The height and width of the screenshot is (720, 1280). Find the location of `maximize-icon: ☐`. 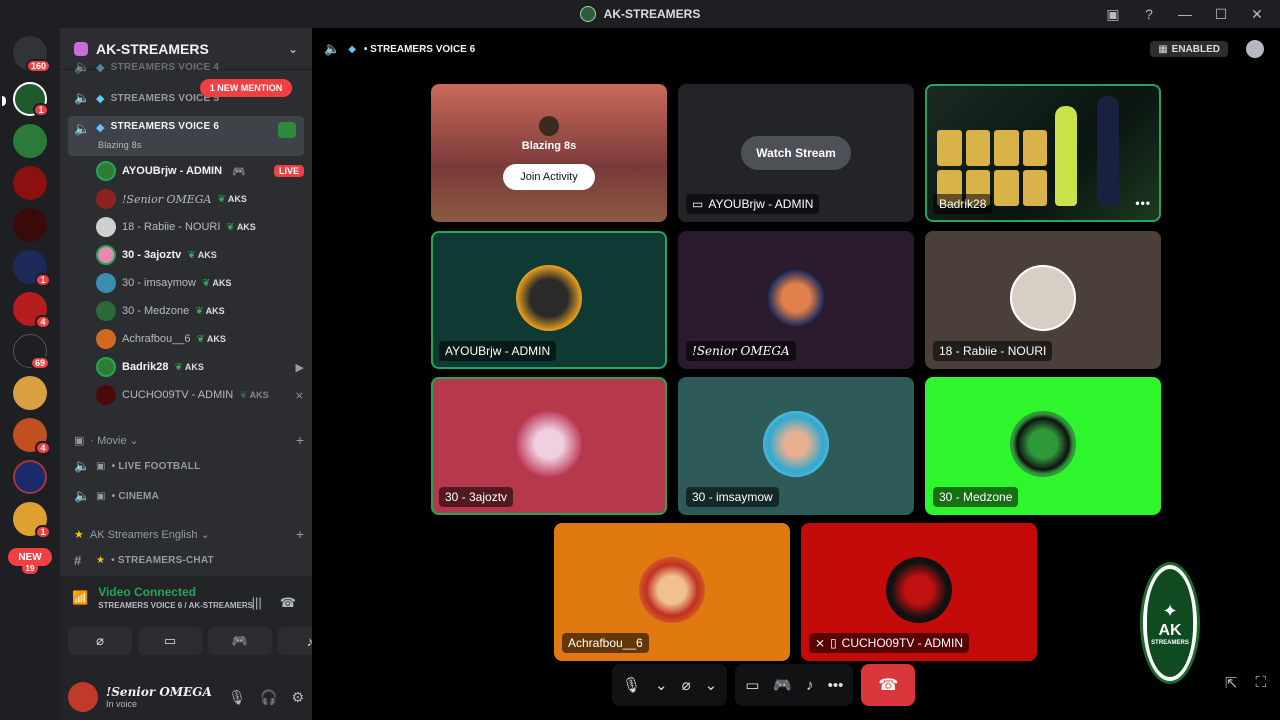

maximize-icon: ☐ is located at coordinates (1221, 14).